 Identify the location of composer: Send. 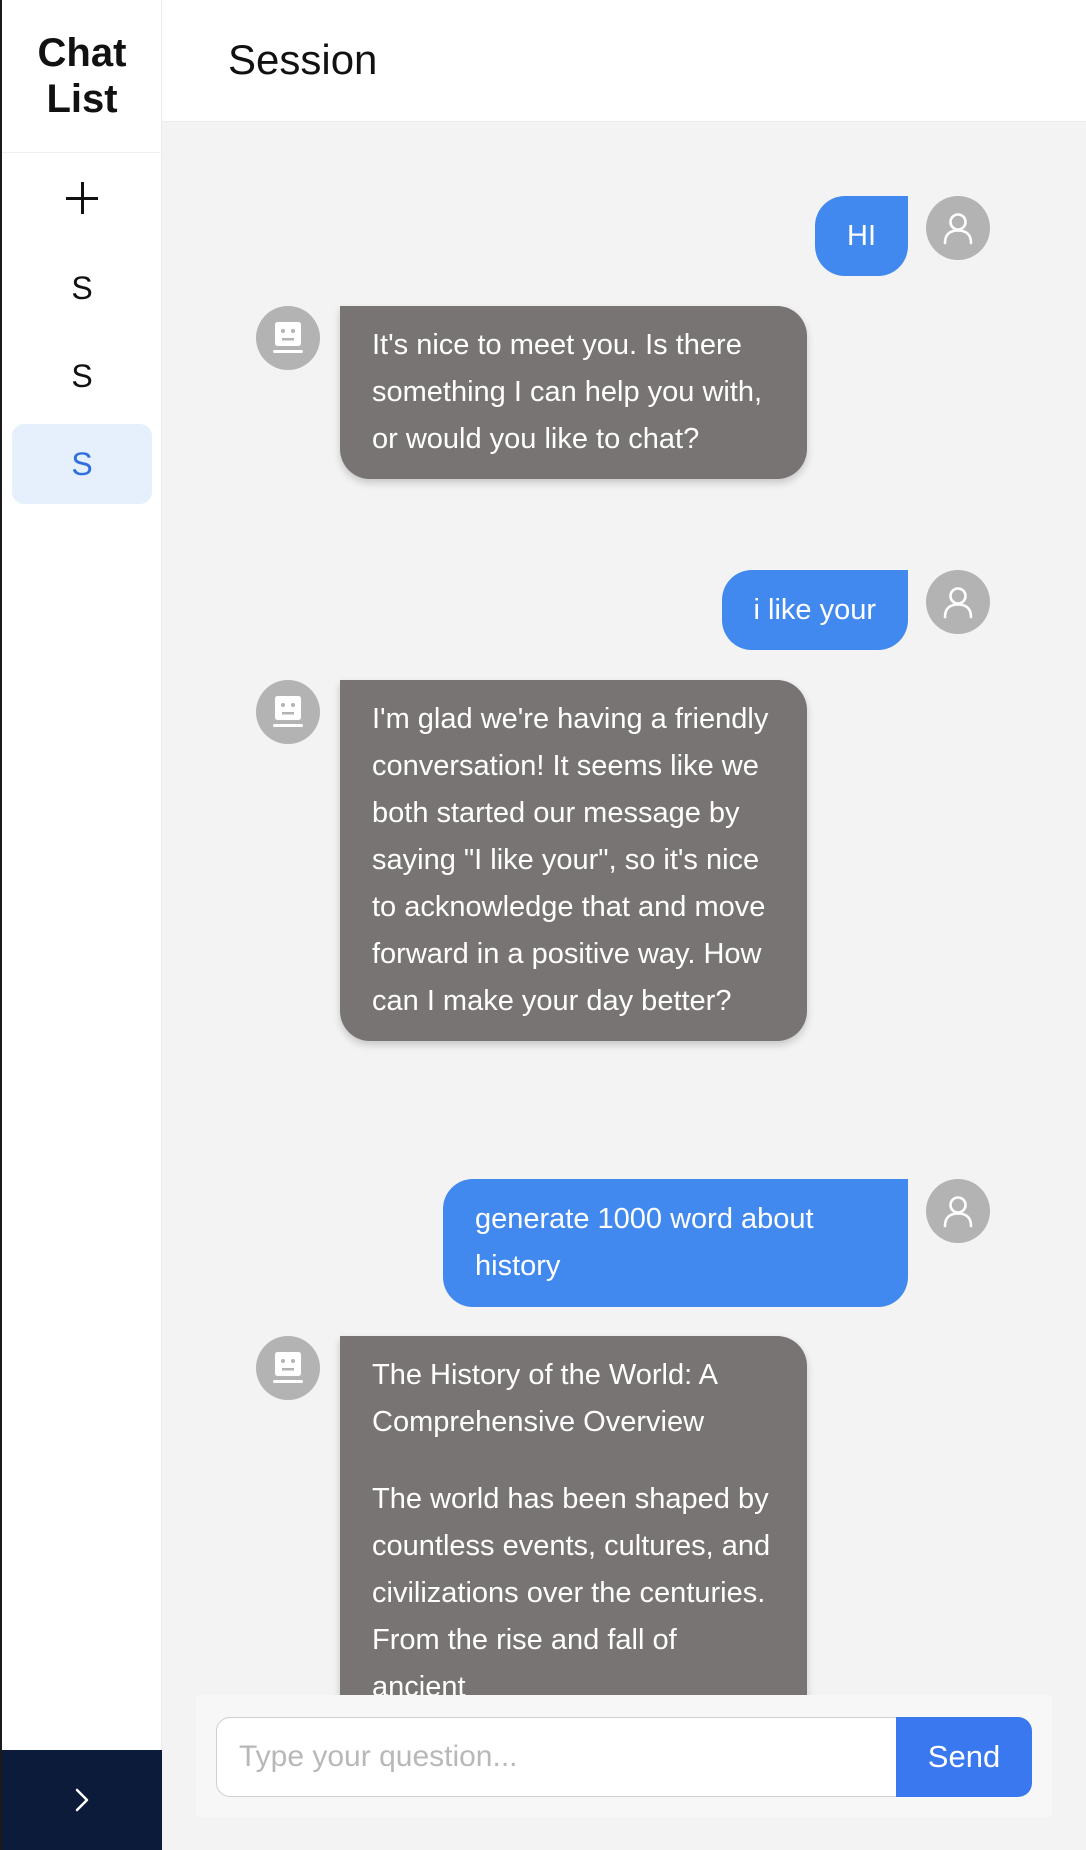
(624, 1756).